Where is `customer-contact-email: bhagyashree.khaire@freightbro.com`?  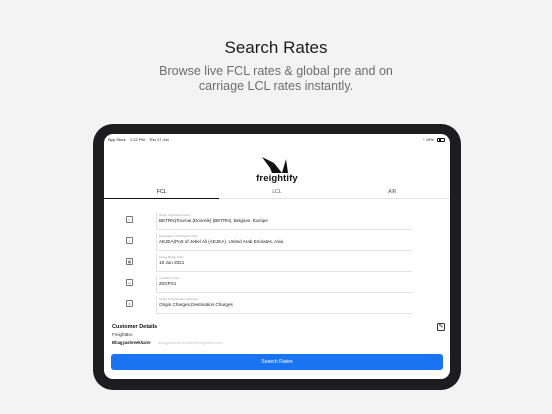 customer-contact-email: bhagyashree.khaire@freightbro.com is located at coordinates (190, 342).